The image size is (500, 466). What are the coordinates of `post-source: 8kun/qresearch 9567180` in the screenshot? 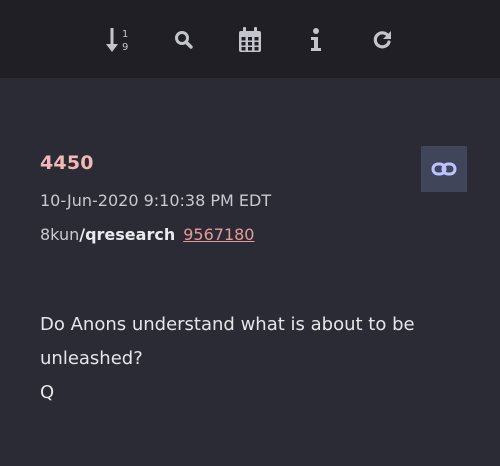 It's located at (147, 234).